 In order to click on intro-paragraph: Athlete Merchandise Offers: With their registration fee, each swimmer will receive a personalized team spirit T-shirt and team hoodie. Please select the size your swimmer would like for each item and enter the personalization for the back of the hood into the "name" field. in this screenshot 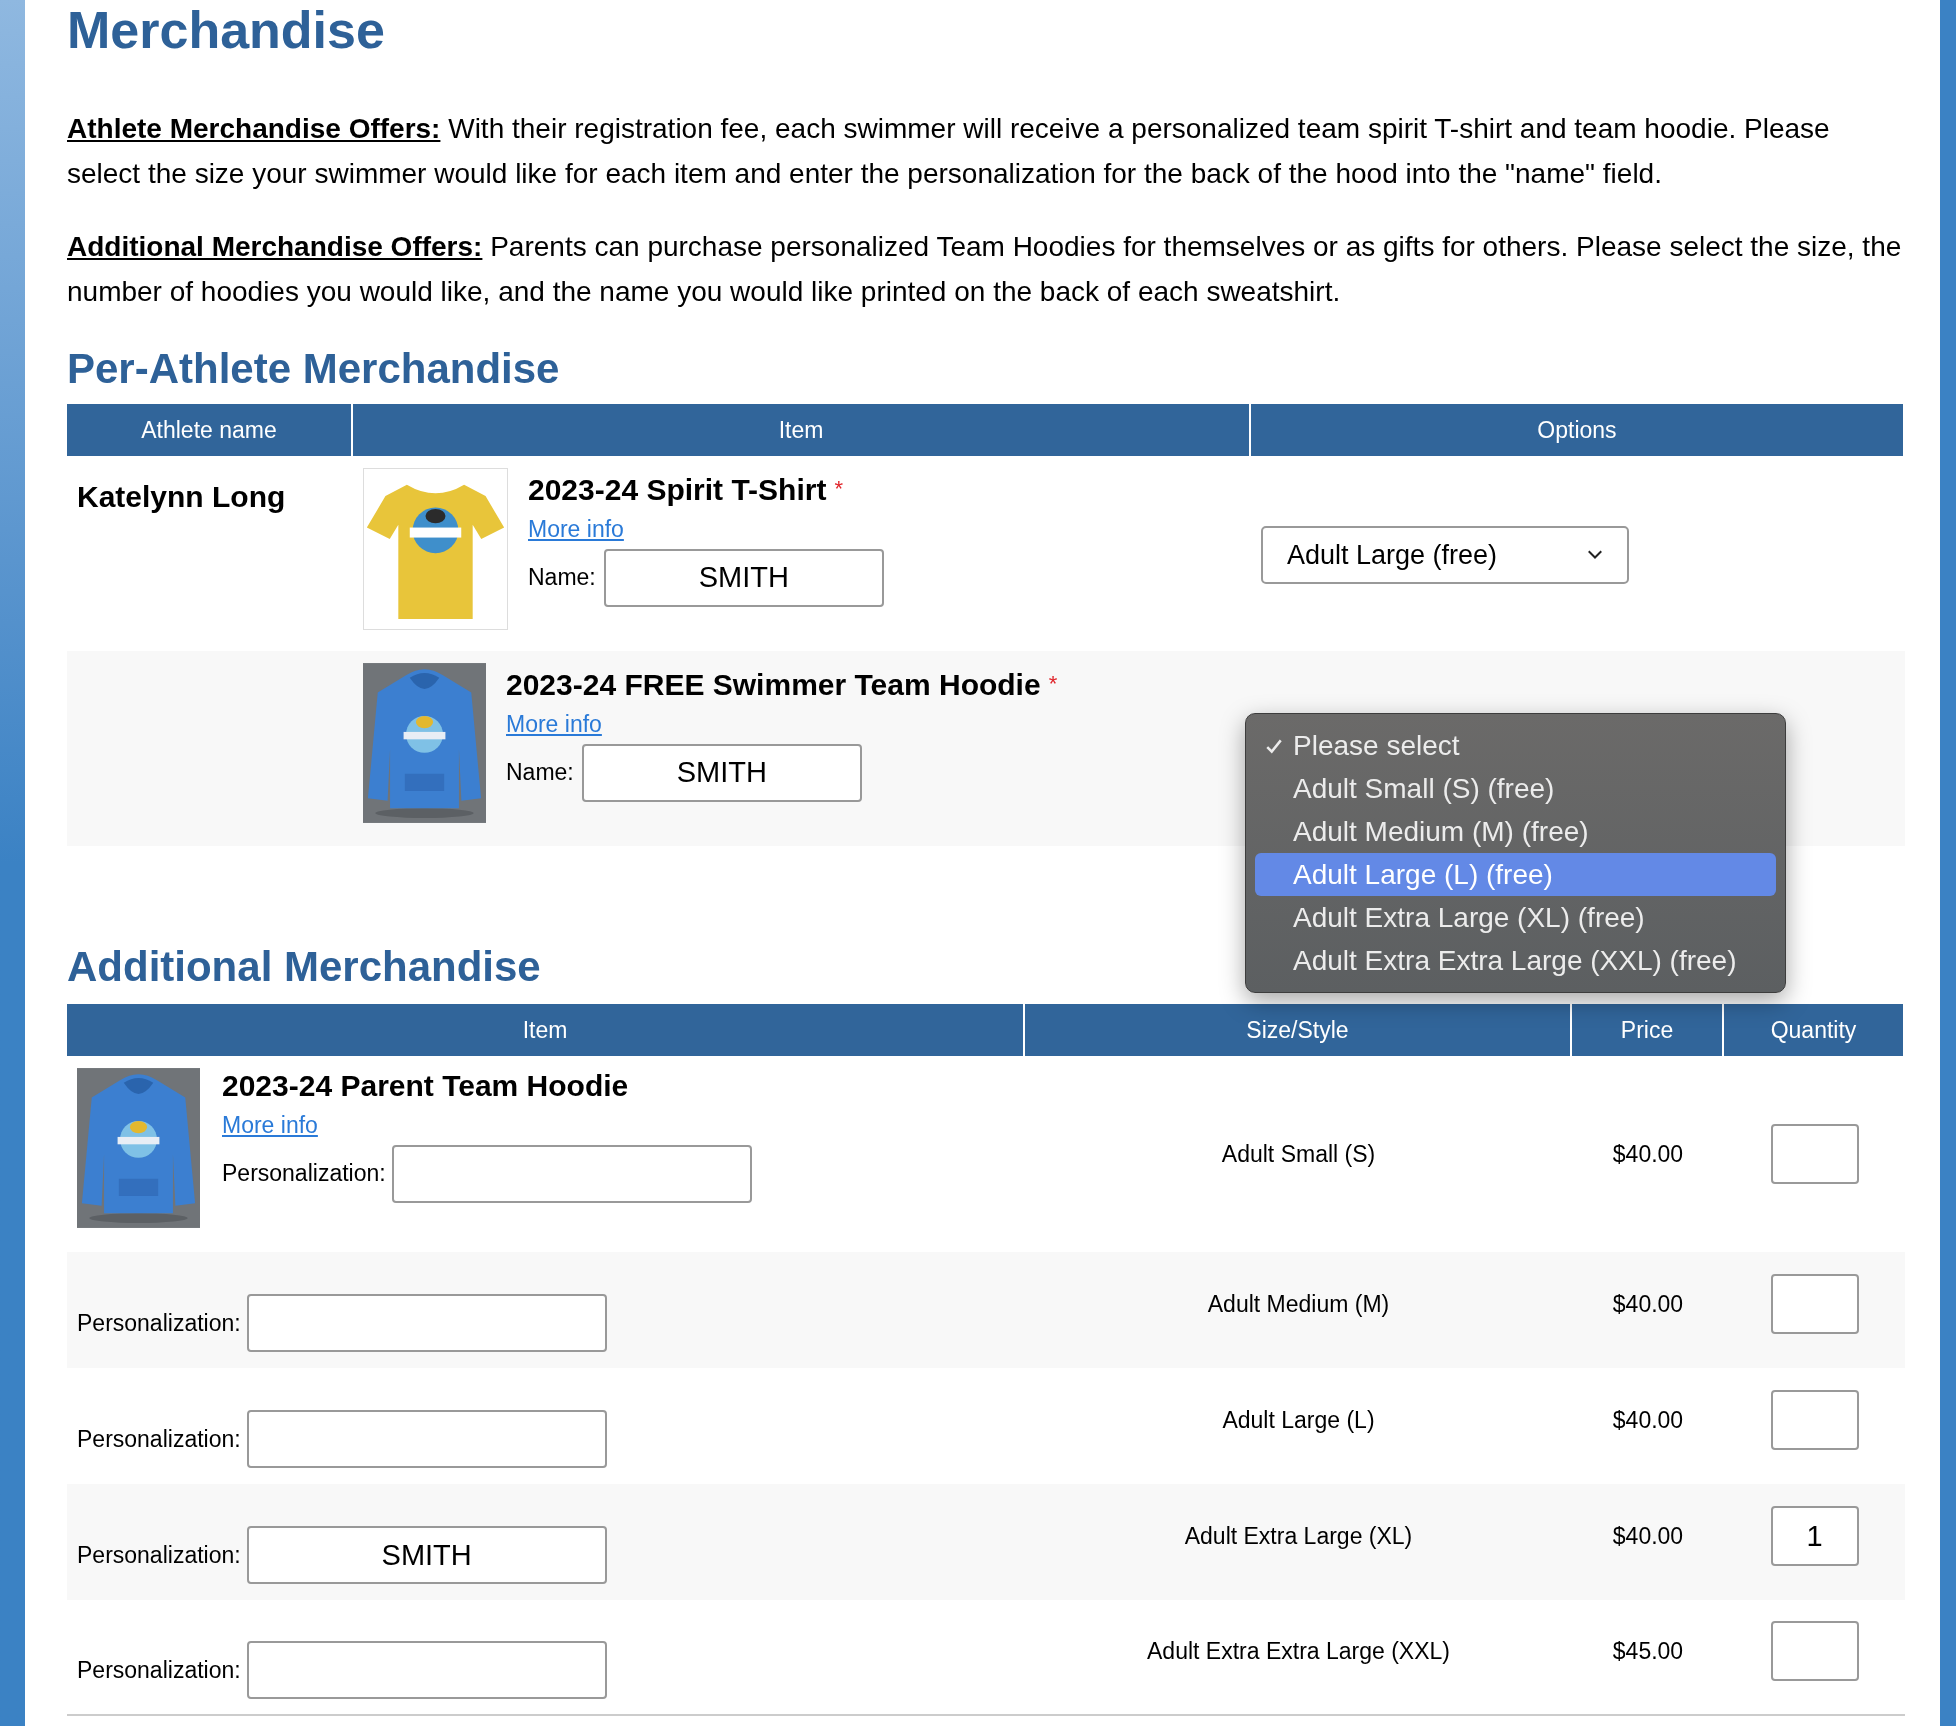, I will do `click(949, 151)`.